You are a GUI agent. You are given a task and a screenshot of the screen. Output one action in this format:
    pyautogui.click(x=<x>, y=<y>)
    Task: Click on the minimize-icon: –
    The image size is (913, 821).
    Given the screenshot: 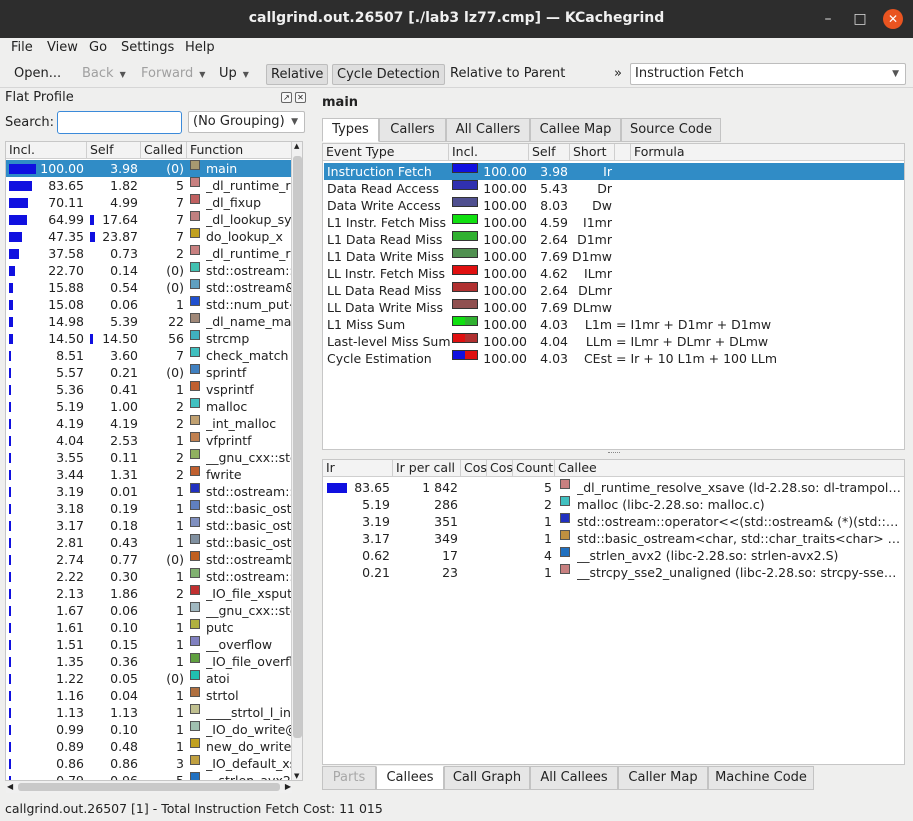 What is the action you would take?
    pyautogui.click(x=828, y=19)
    